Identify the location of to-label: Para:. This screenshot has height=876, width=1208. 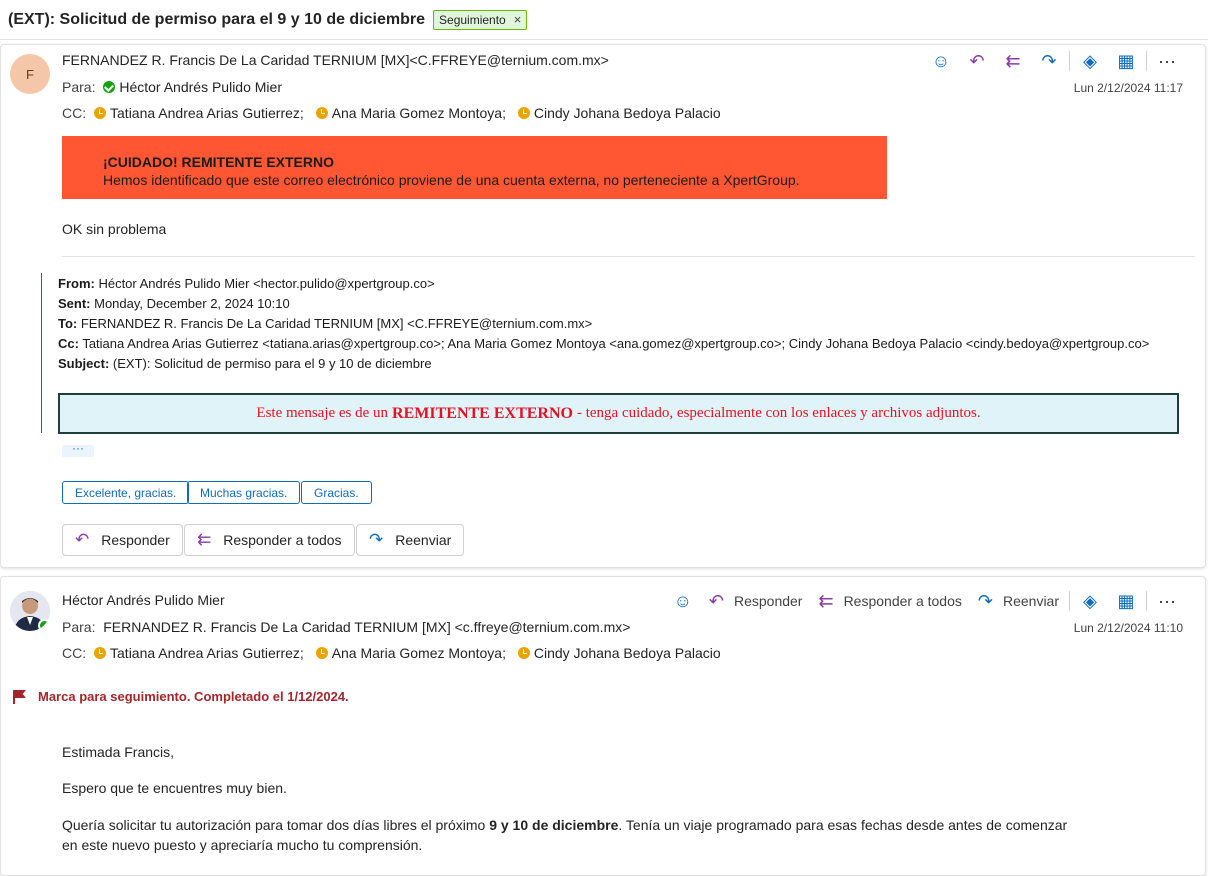
(79, 627).